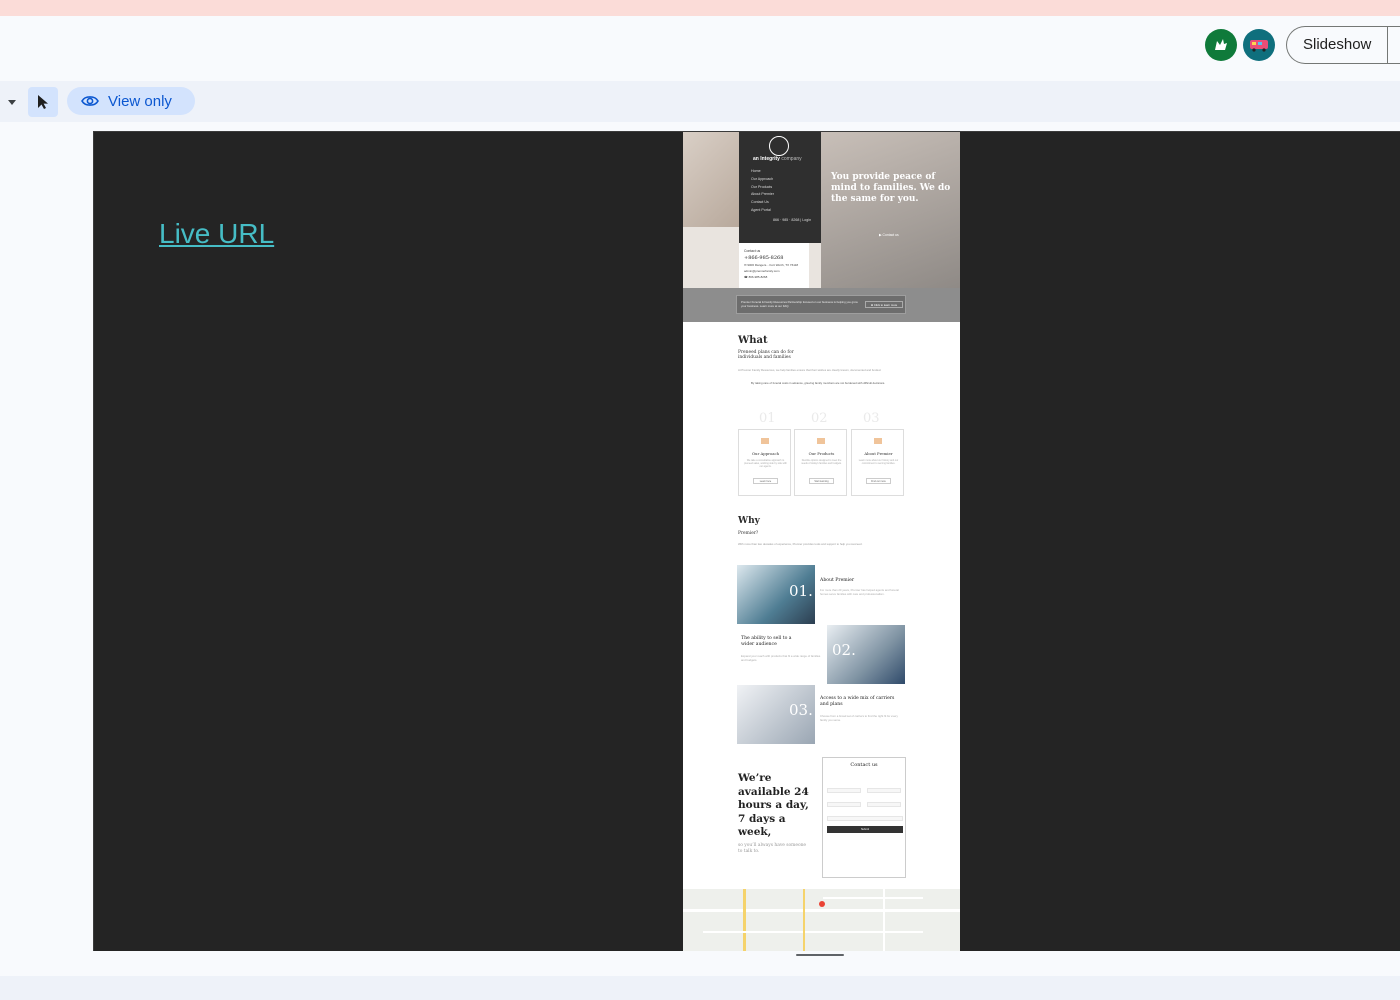 The height and width of the screenshot is (1000, 1400). I want to click on site-logo-icon, so click(779, 146).